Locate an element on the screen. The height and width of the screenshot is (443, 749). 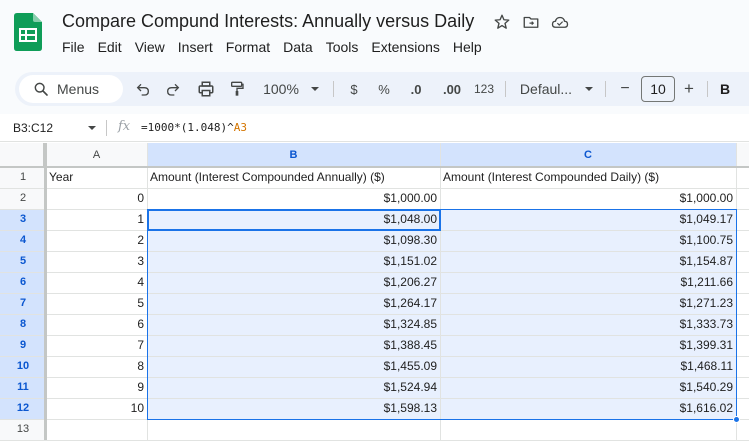
cloud-saved-icon is located at coordinates (560, 22).